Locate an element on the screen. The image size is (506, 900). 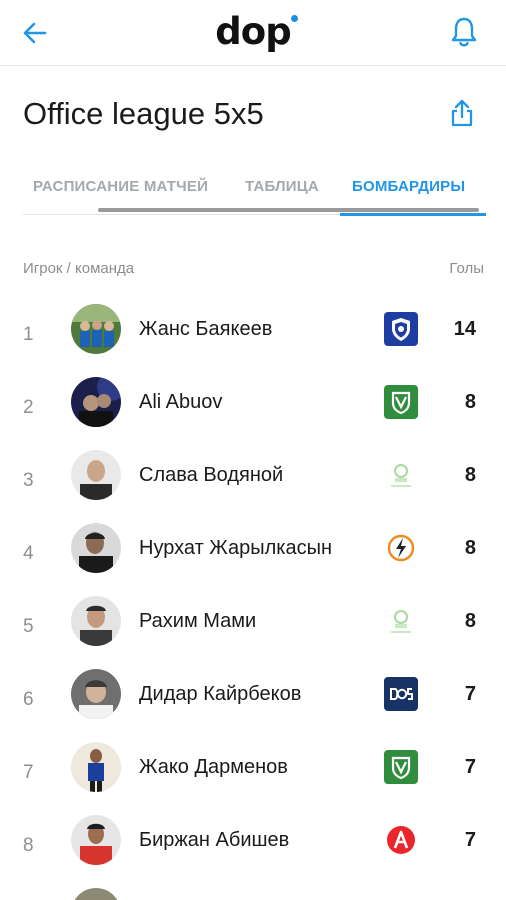
notification-bell-icon is located at coordinates (464, 32).